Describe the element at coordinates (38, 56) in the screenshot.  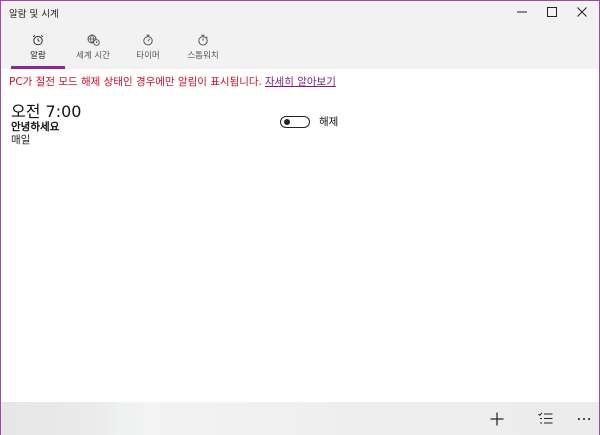
I see `tab-alarm-label: 알람` at that location.